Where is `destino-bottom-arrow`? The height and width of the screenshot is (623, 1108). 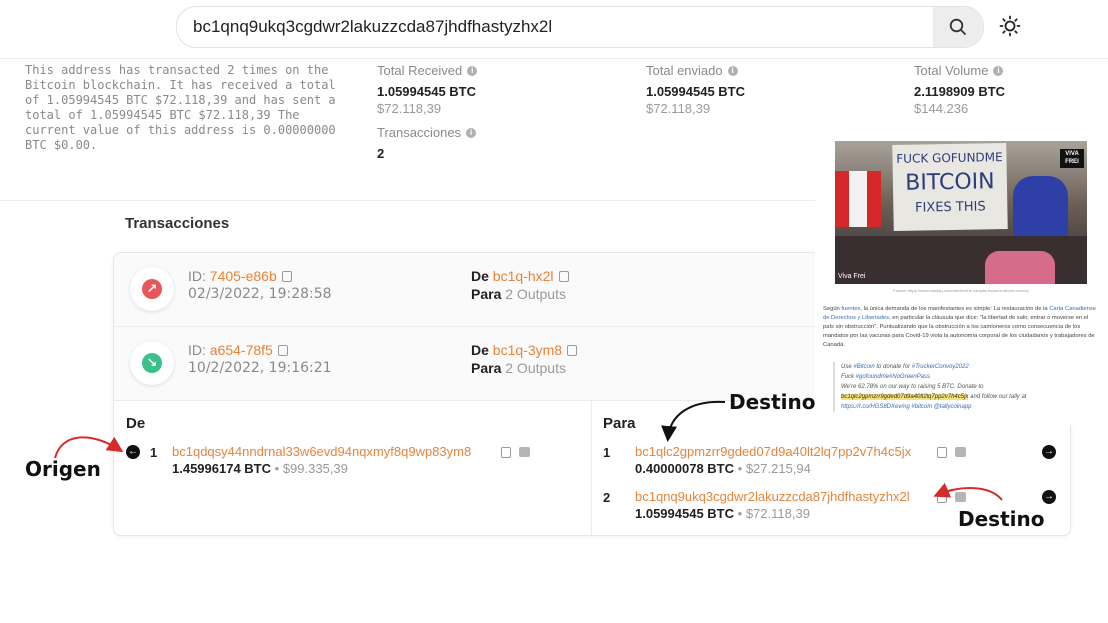
destino-bottom-arrow is located at coordinates (968, 491).